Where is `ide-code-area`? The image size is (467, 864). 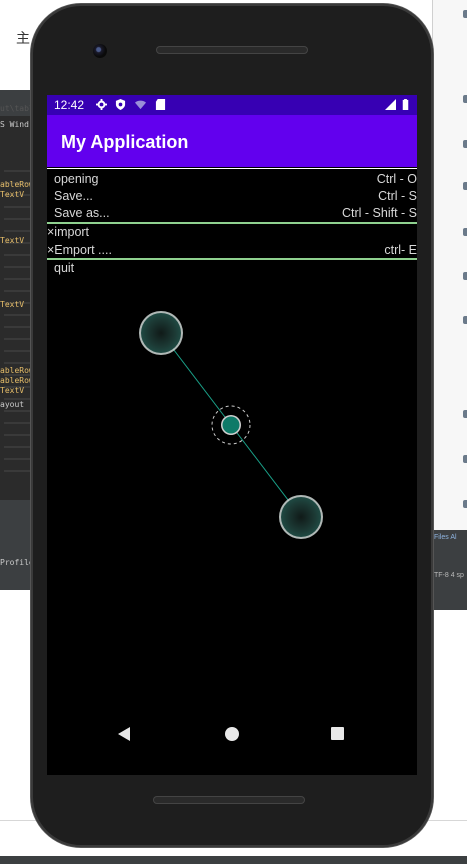 ide-code-area is located at coordinates (18, 320).